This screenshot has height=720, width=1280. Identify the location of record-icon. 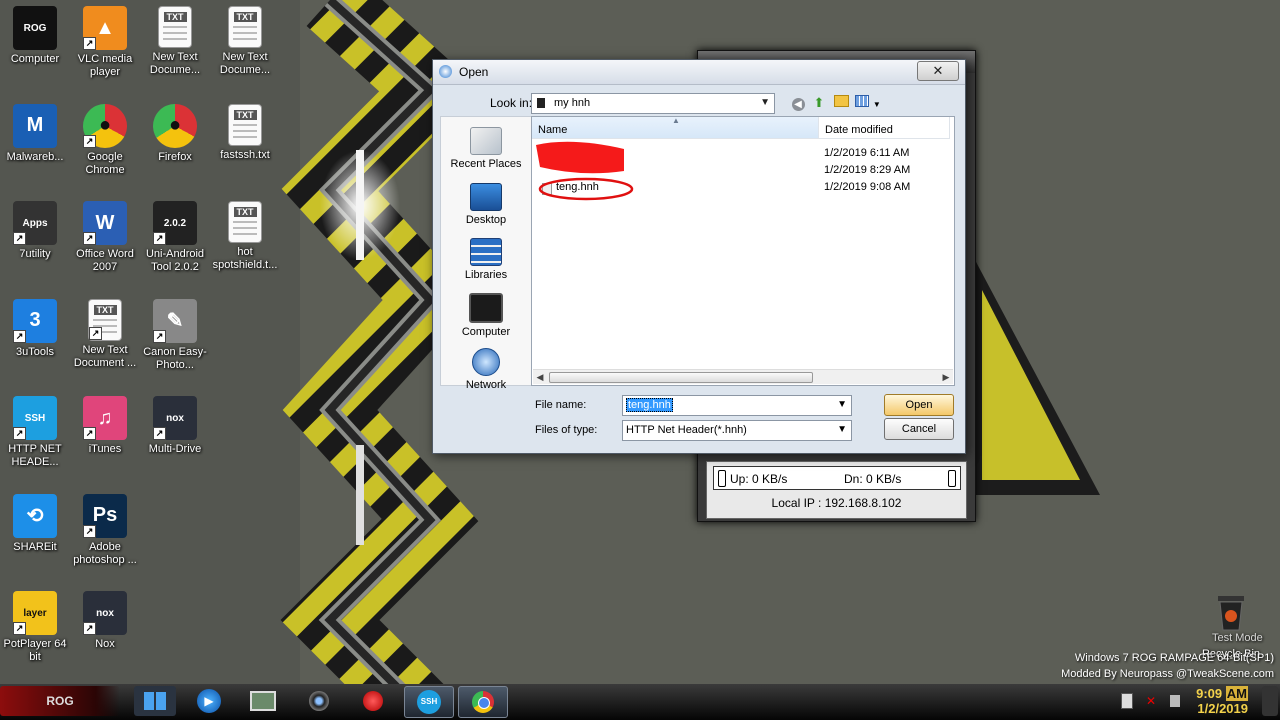
(373, 701).